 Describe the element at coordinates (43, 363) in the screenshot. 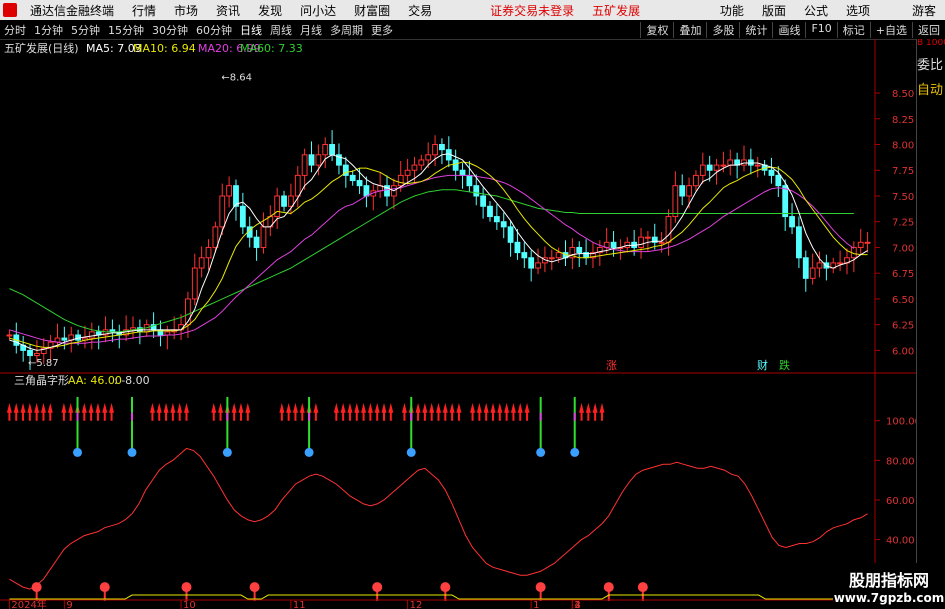

I see `low-label: ←5.87` at that location.